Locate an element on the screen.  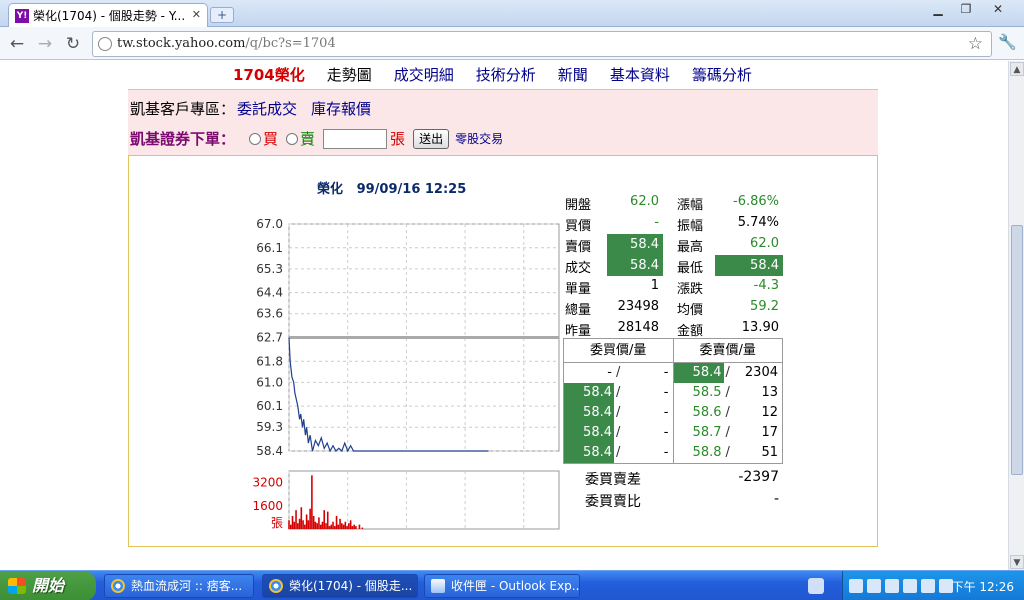
title-bar: Y! 榮化(1704) - 個股走勢 - Y... ✕ + ▁ ❐ ✕ is located at coordinates (512, 13).